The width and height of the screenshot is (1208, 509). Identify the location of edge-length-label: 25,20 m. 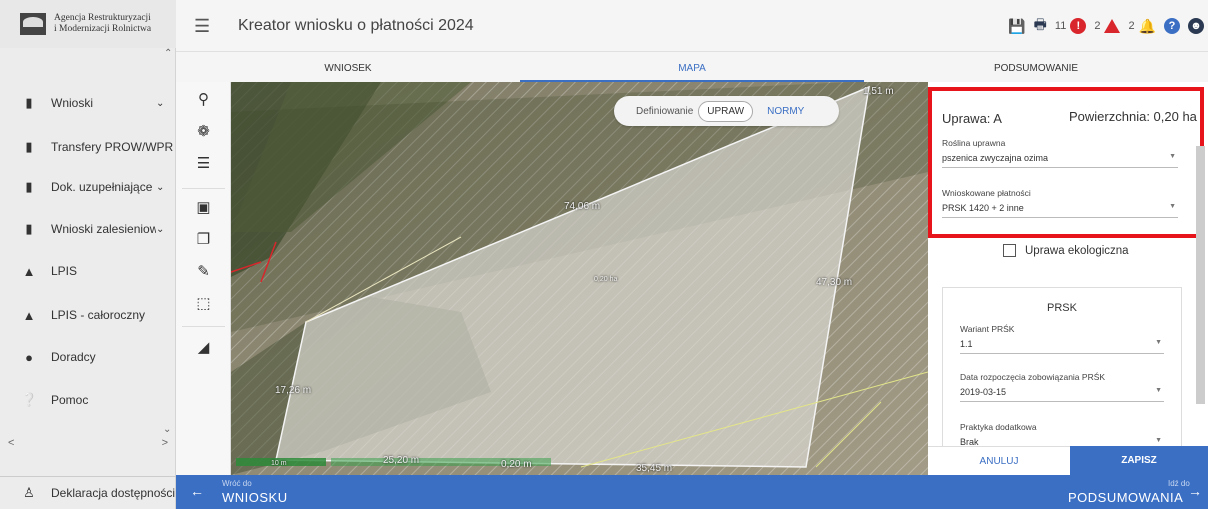
(401, 460).